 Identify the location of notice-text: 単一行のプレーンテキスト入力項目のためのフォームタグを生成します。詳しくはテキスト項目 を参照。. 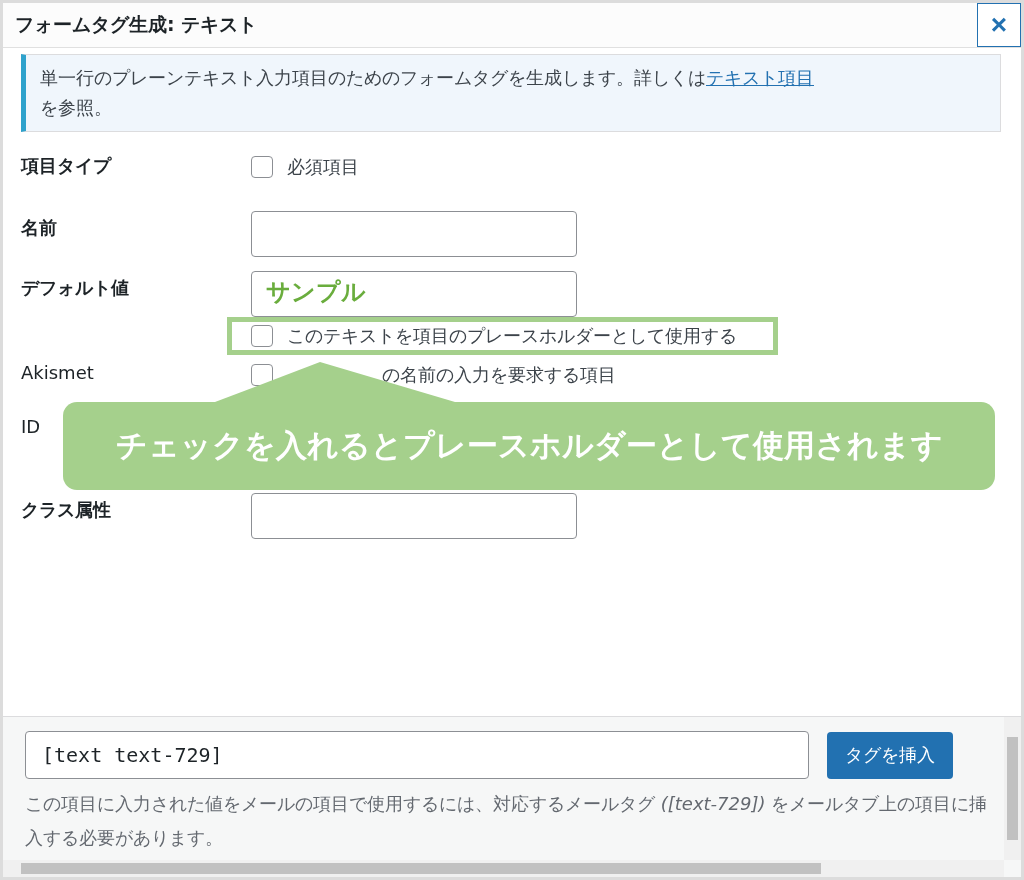
(511, 93).